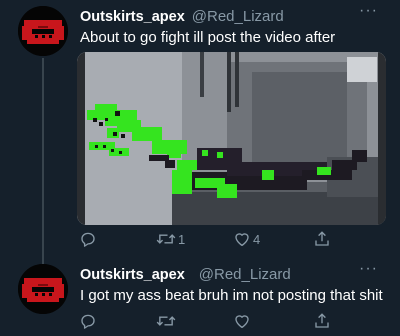 The height and width of the screenshot is (336, 400). I want to click on like-button, so click(243, 321).